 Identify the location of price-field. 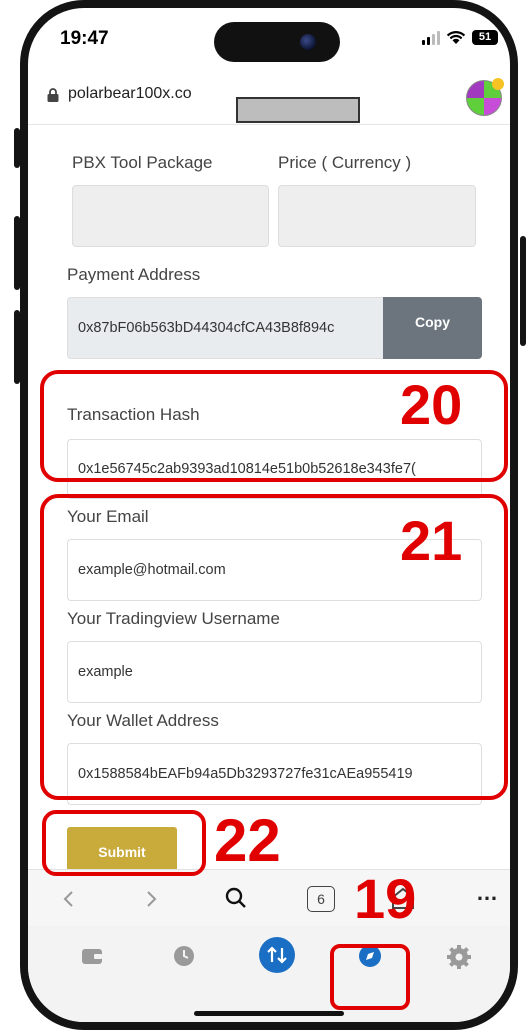
(377, 216).